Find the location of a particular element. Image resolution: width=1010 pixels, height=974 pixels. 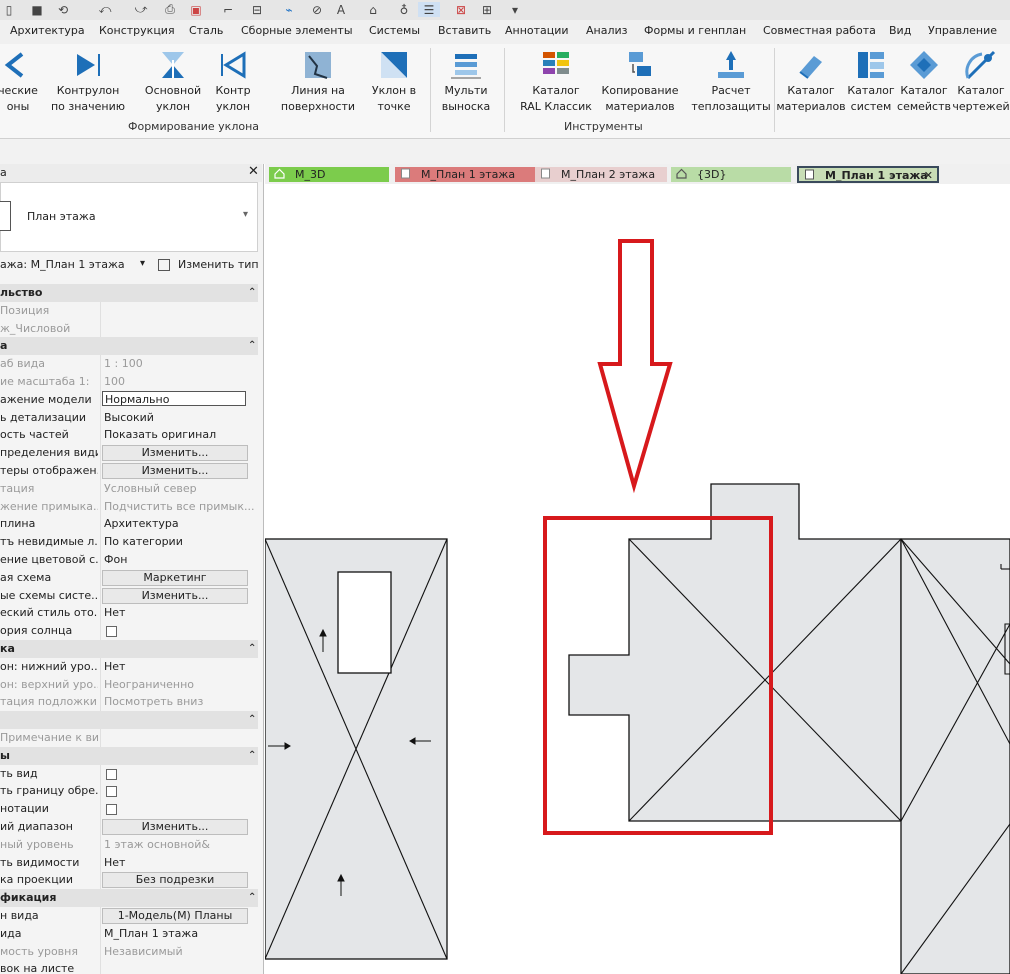

switch-windows-icon: ⊞ is located at coordinates (487, 9).